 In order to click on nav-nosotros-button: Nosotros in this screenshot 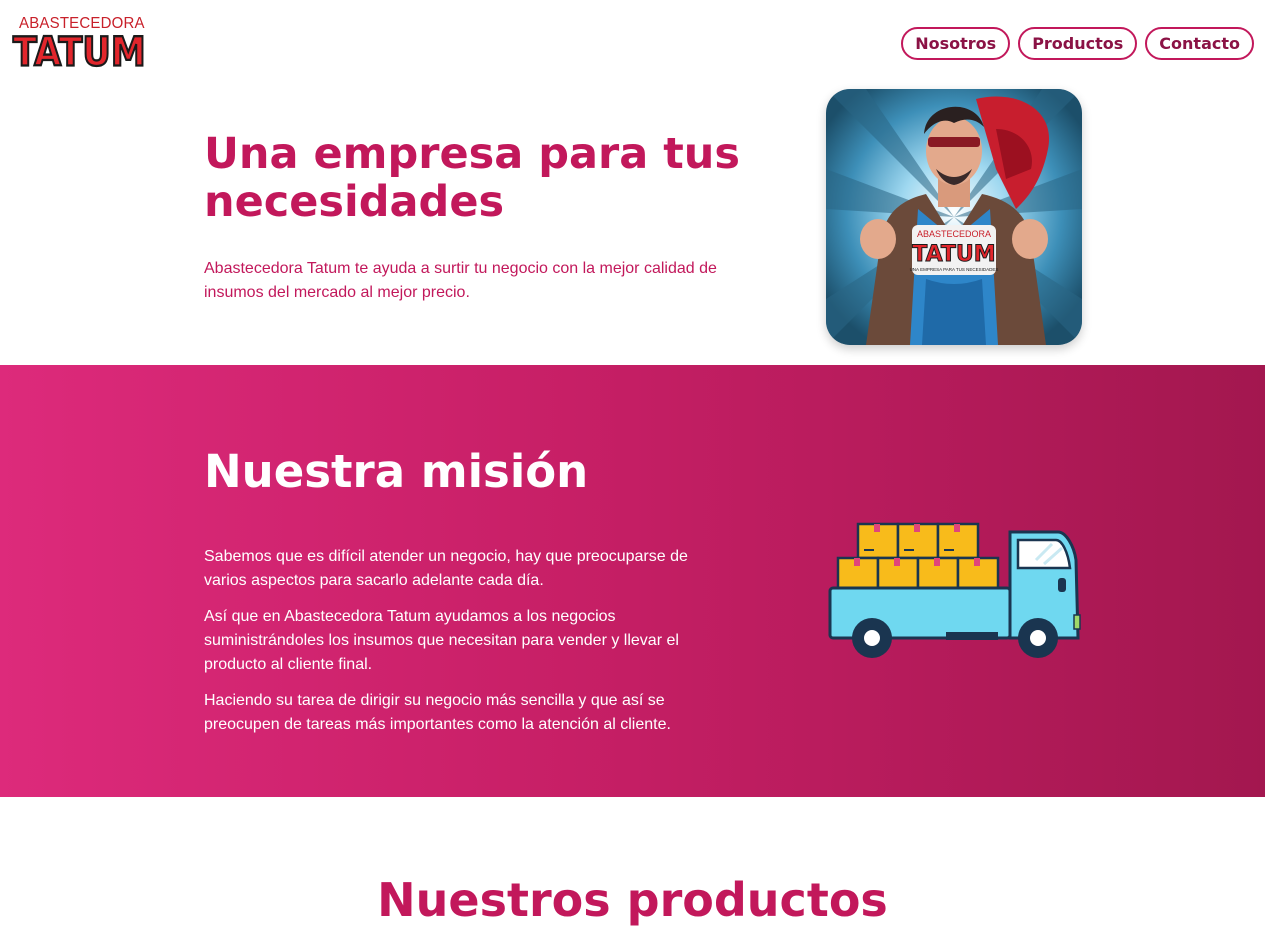, I will do `click(956, 43)`.